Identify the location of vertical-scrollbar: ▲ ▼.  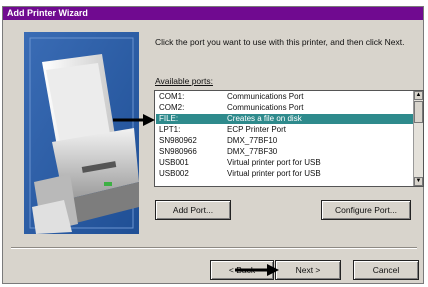
(418, 138).